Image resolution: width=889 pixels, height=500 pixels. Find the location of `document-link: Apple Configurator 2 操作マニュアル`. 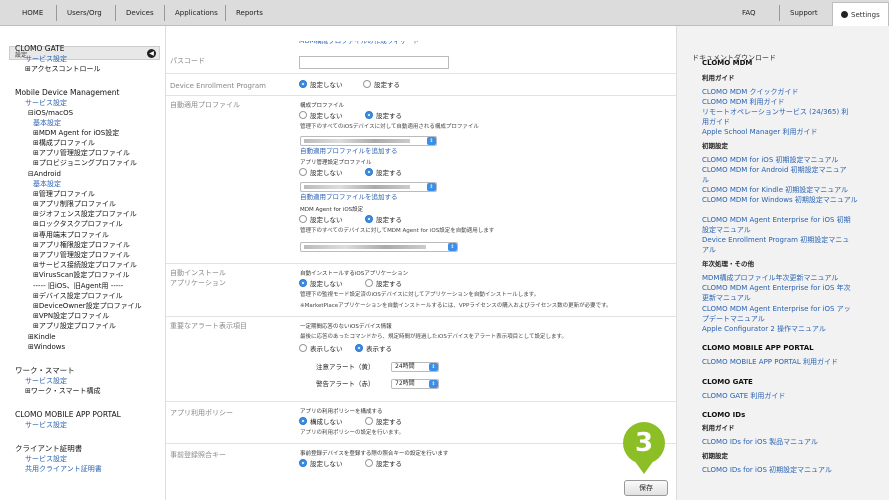

document-link: Apple Configurator 2 操作マニュアル is located at coordinates (764, 329).